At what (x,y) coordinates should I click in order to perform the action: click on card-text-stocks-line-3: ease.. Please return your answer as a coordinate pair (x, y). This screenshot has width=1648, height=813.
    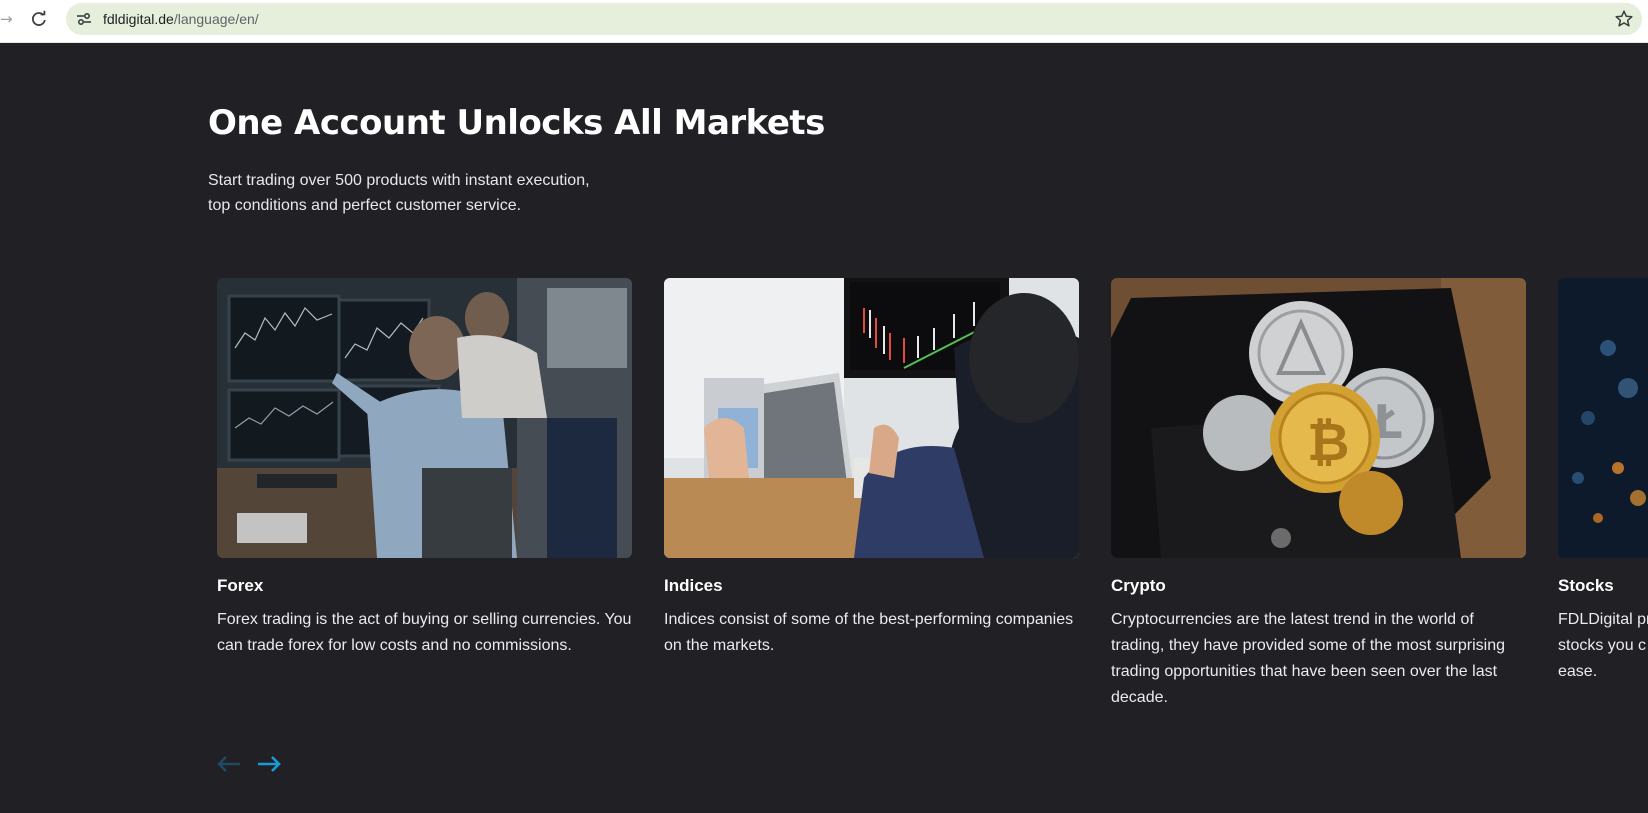
    Looking at the image, I should click on (1578, 671).